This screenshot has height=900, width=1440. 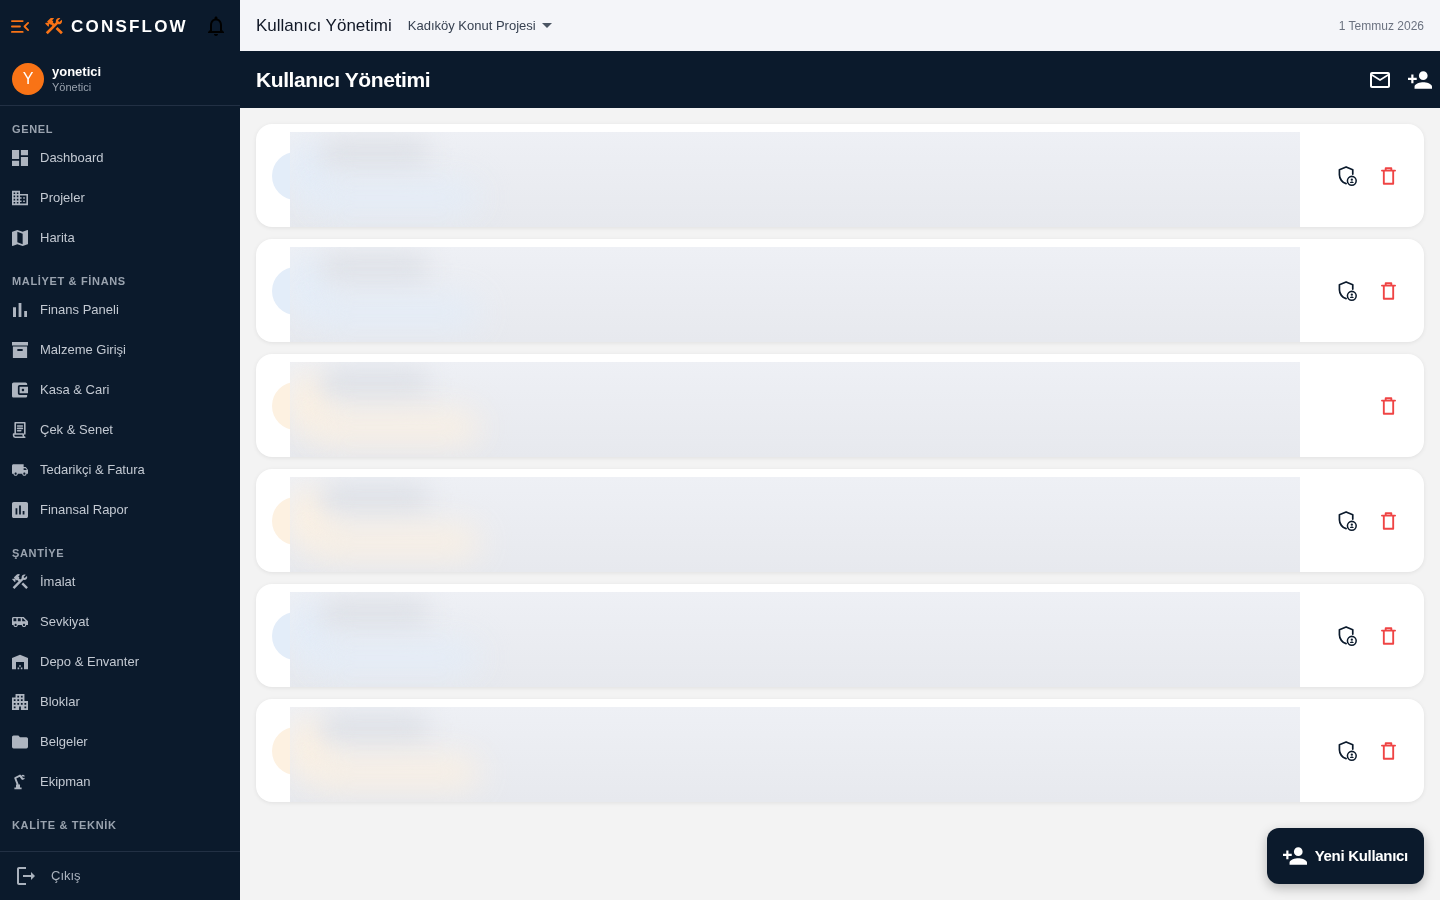 I want to click on user-name: yonetici, so click(x=77, y=71).